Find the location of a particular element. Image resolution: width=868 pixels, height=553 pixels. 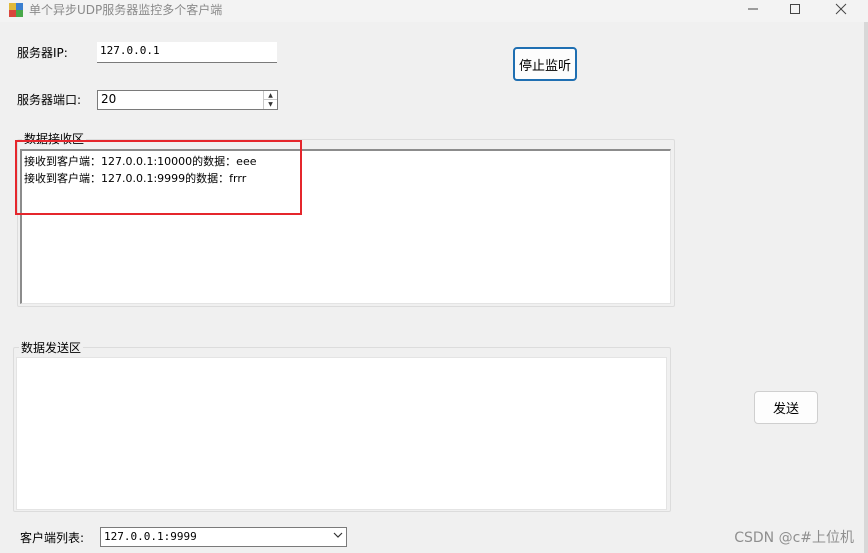

stop-listen-button: 停止监听 is located at coordinates (545, 64).